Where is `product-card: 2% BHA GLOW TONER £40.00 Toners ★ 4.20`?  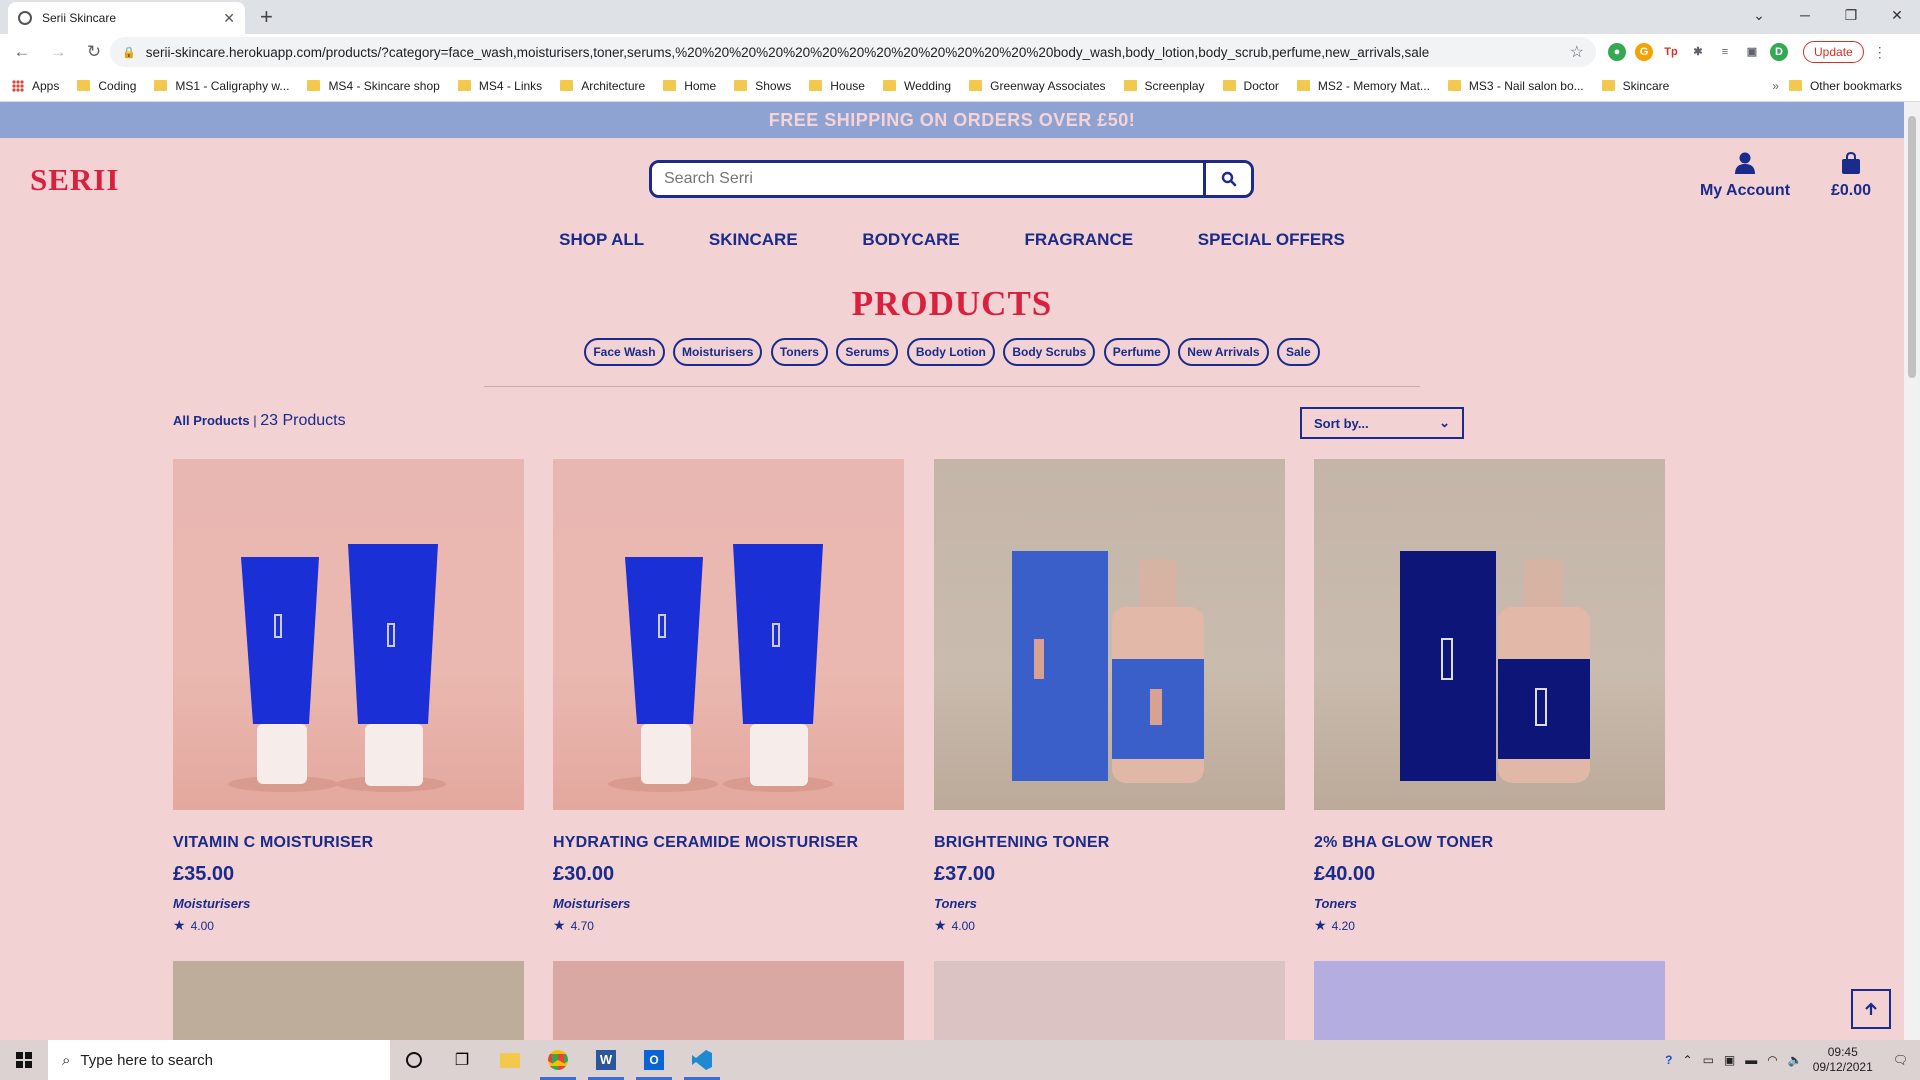 product-card: 2% BHA GLOW TONER £40.00 Toners ★ 4.20 is located at coordinates (1489, 696).